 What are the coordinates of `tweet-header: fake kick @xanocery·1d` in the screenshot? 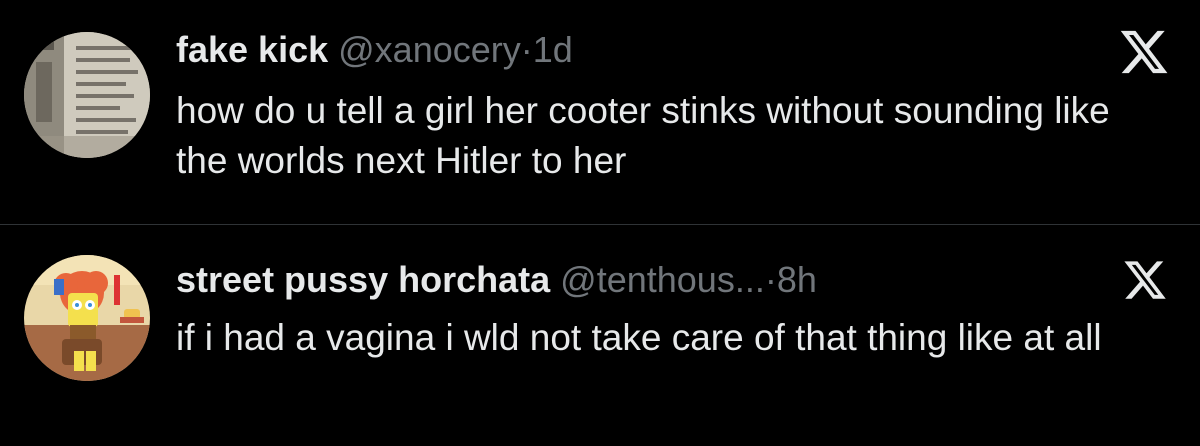 It's located at (374, 50).